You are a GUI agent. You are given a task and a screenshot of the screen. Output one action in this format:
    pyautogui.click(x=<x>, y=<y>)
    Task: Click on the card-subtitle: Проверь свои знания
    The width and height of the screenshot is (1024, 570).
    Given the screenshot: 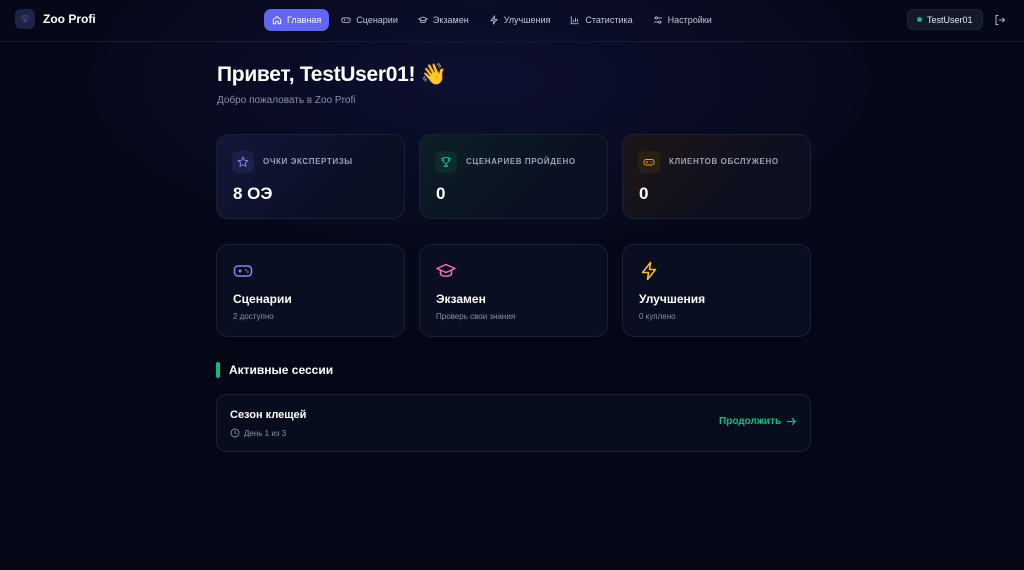 What is the action you would take?
    pyautogui.click(x=476, y=316)
    